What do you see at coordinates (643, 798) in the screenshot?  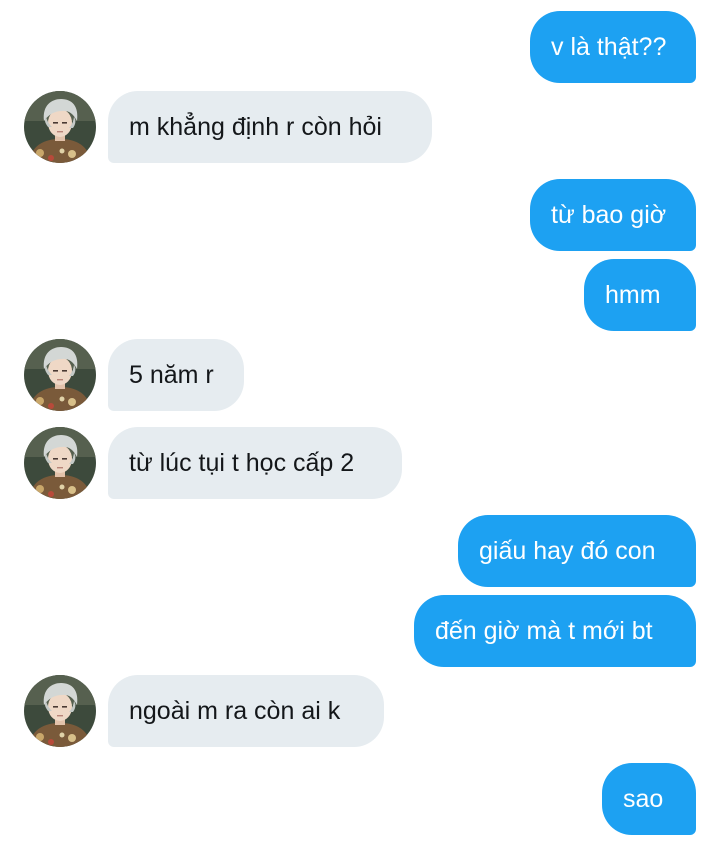 I see `message-text: sao` at bounding box center [643, 798].